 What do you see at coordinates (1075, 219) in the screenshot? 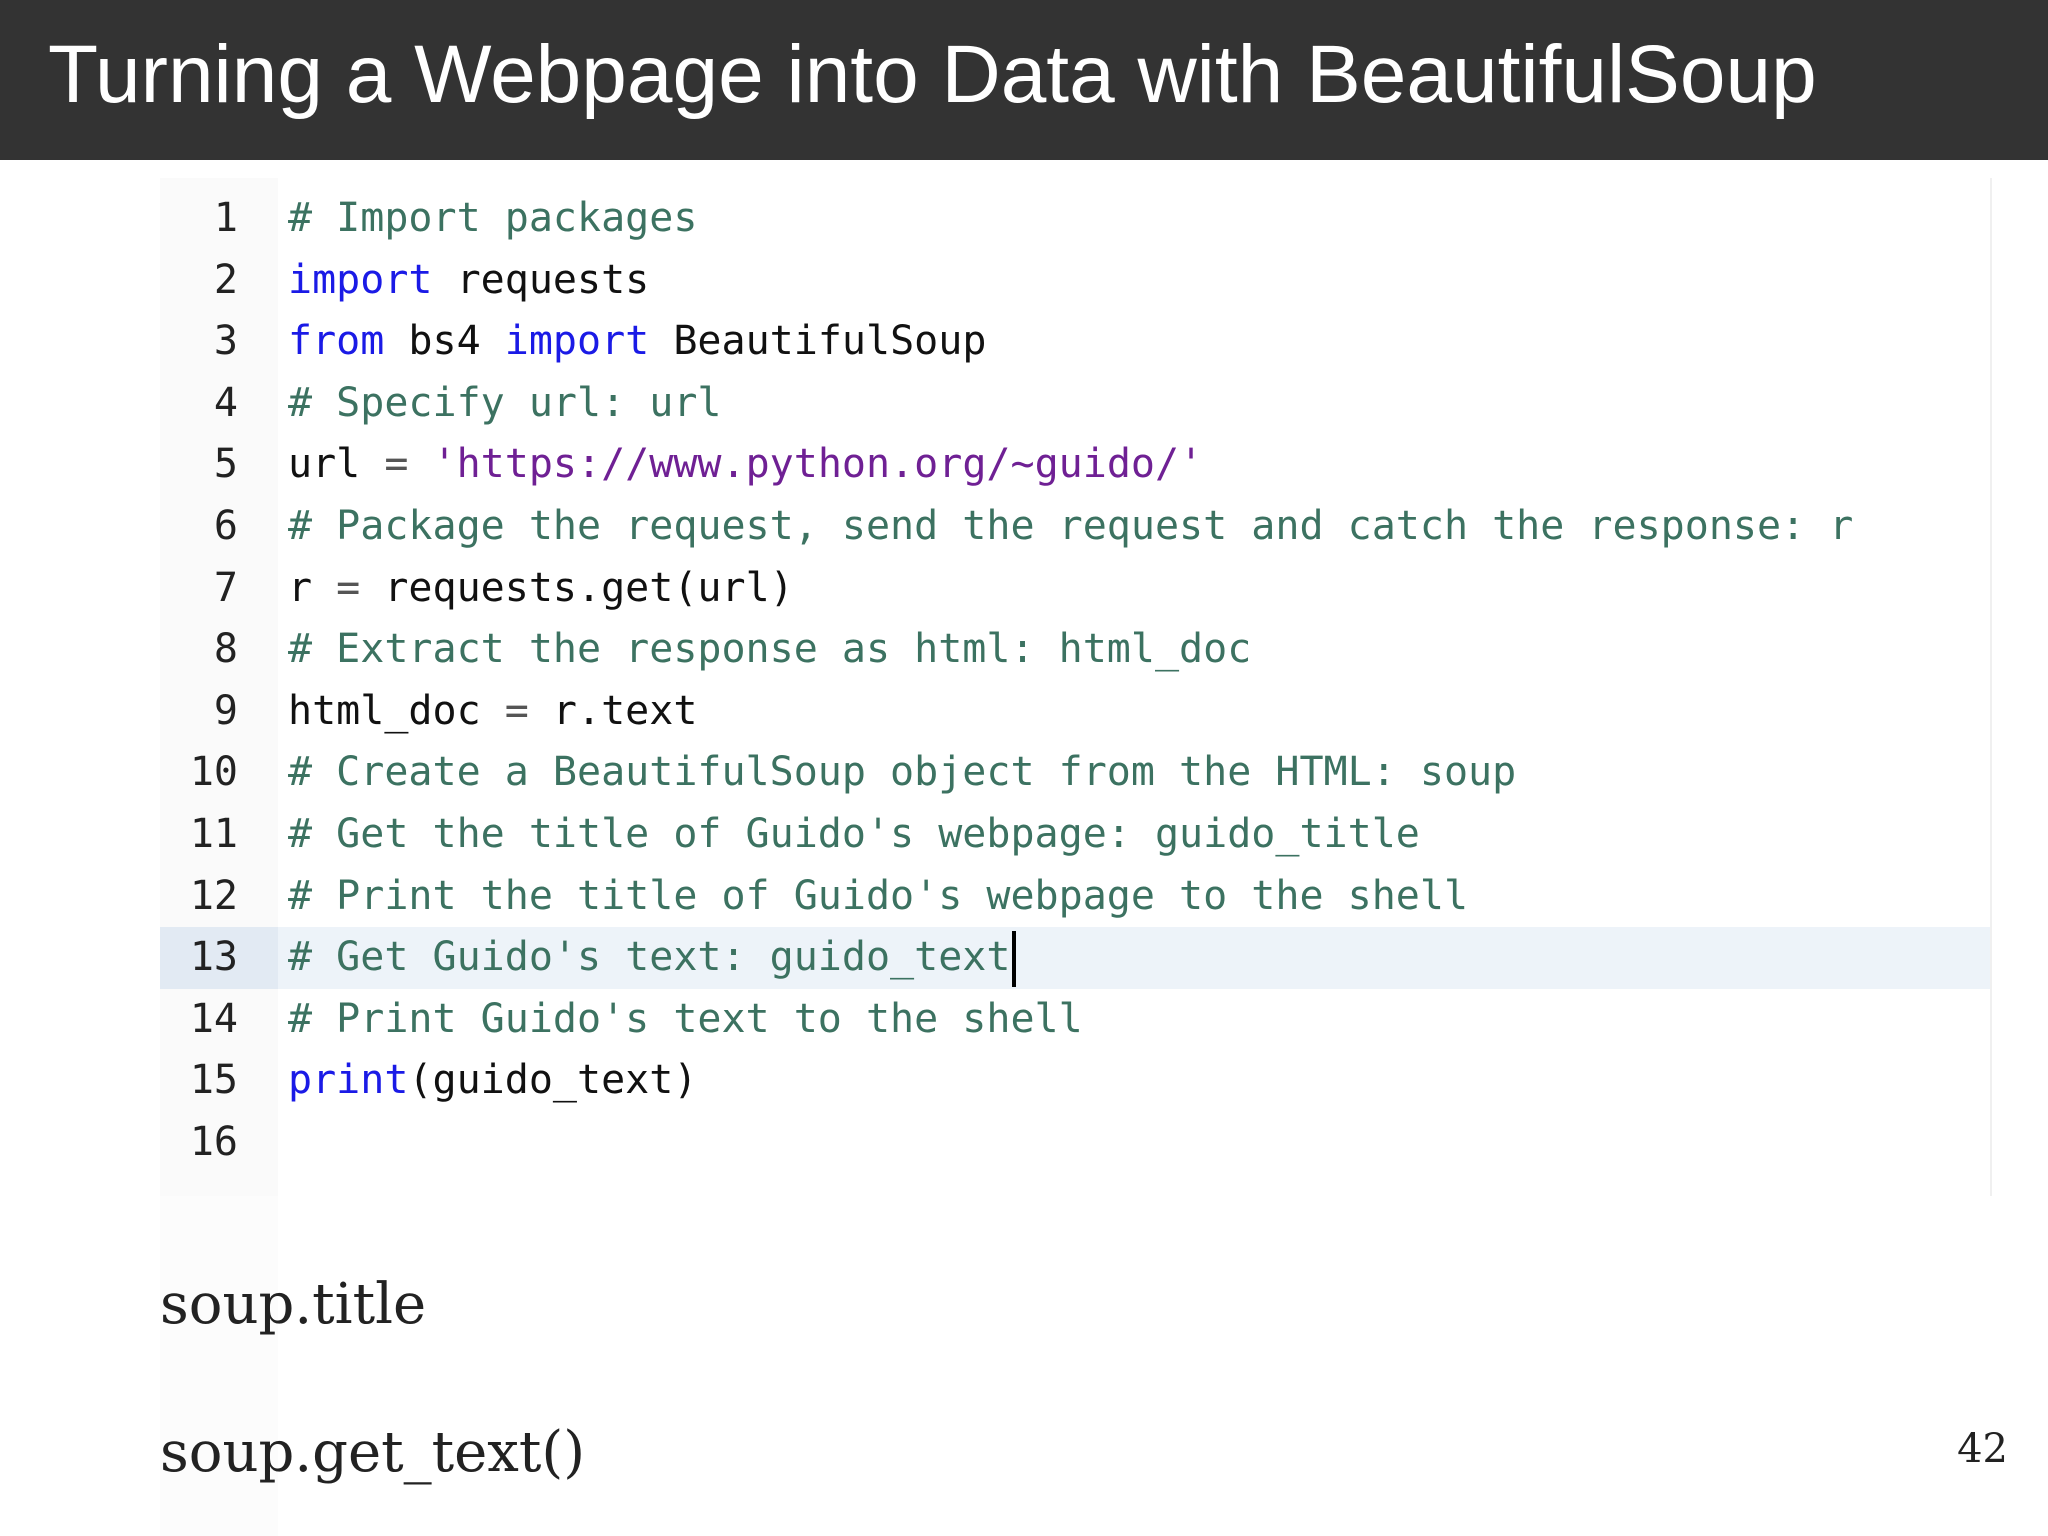
I see `code-line: 1 # Import packages` at bounding box center [1075, 219].